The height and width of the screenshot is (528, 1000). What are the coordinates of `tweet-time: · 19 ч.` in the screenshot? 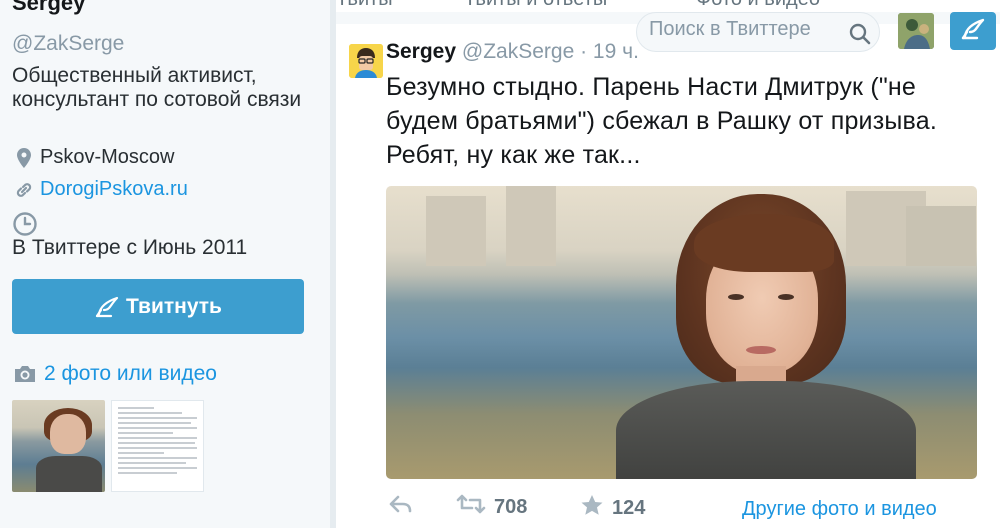 It's located at (609, 51).